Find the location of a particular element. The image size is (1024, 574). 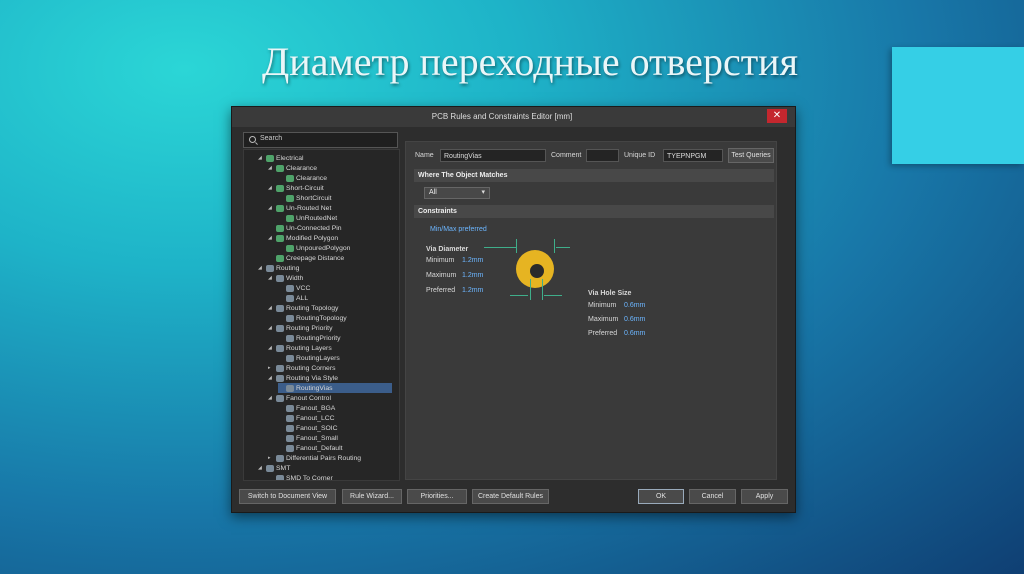

tree-item: ▸ Differential Pairs Routing is located at coordinates (314, 458).